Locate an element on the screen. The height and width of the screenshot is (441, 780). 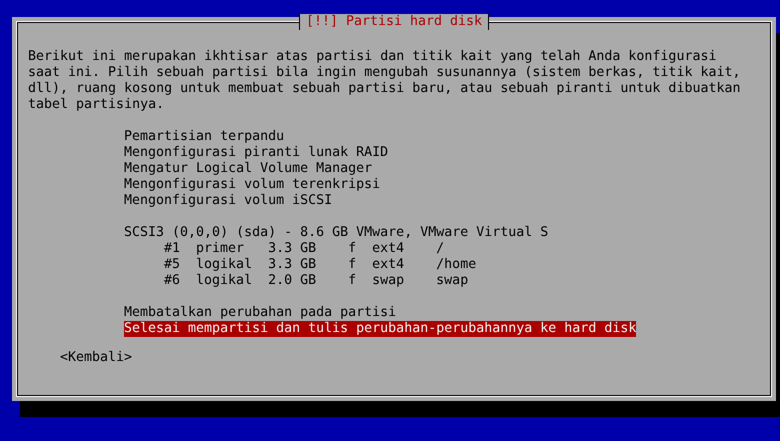
menu-item: Mengonfigurasi volum iSCSI is located at coordinates (228, 201).